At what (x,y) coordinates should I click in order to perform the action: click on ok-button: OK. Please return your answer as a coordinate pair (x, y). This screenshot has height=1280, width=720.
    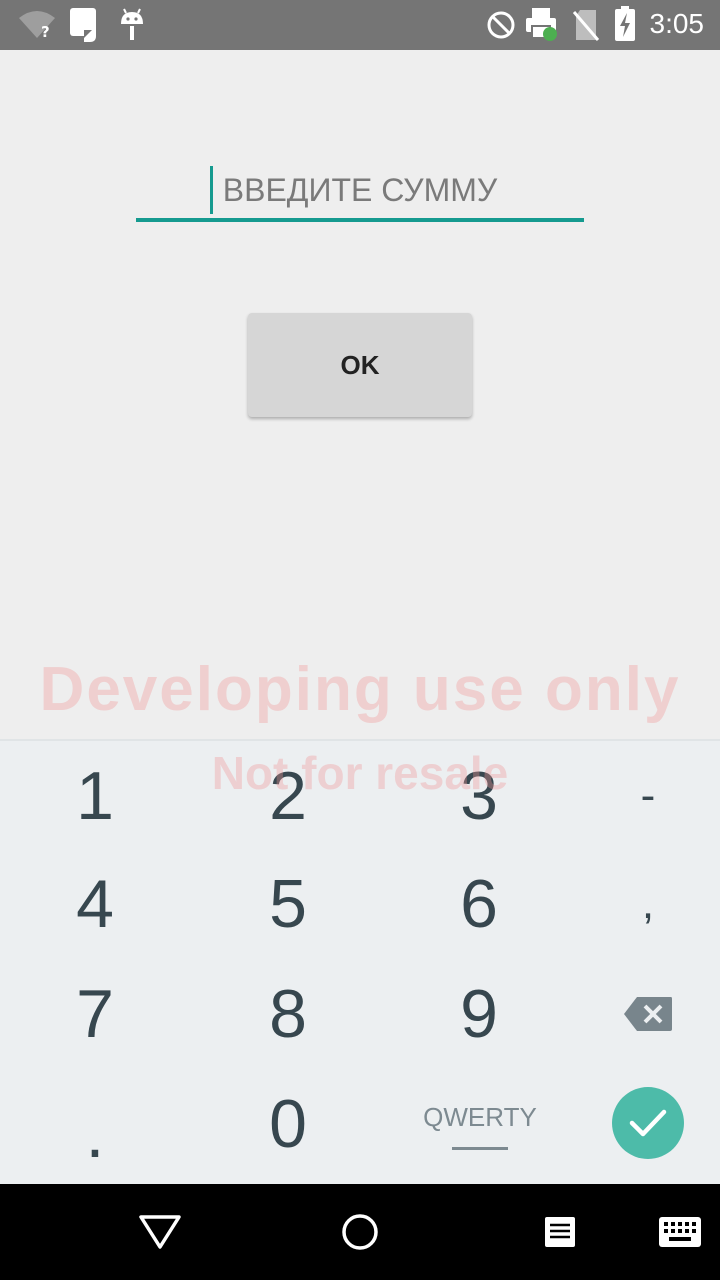
    Looking at the image, I should click on (360, 365).